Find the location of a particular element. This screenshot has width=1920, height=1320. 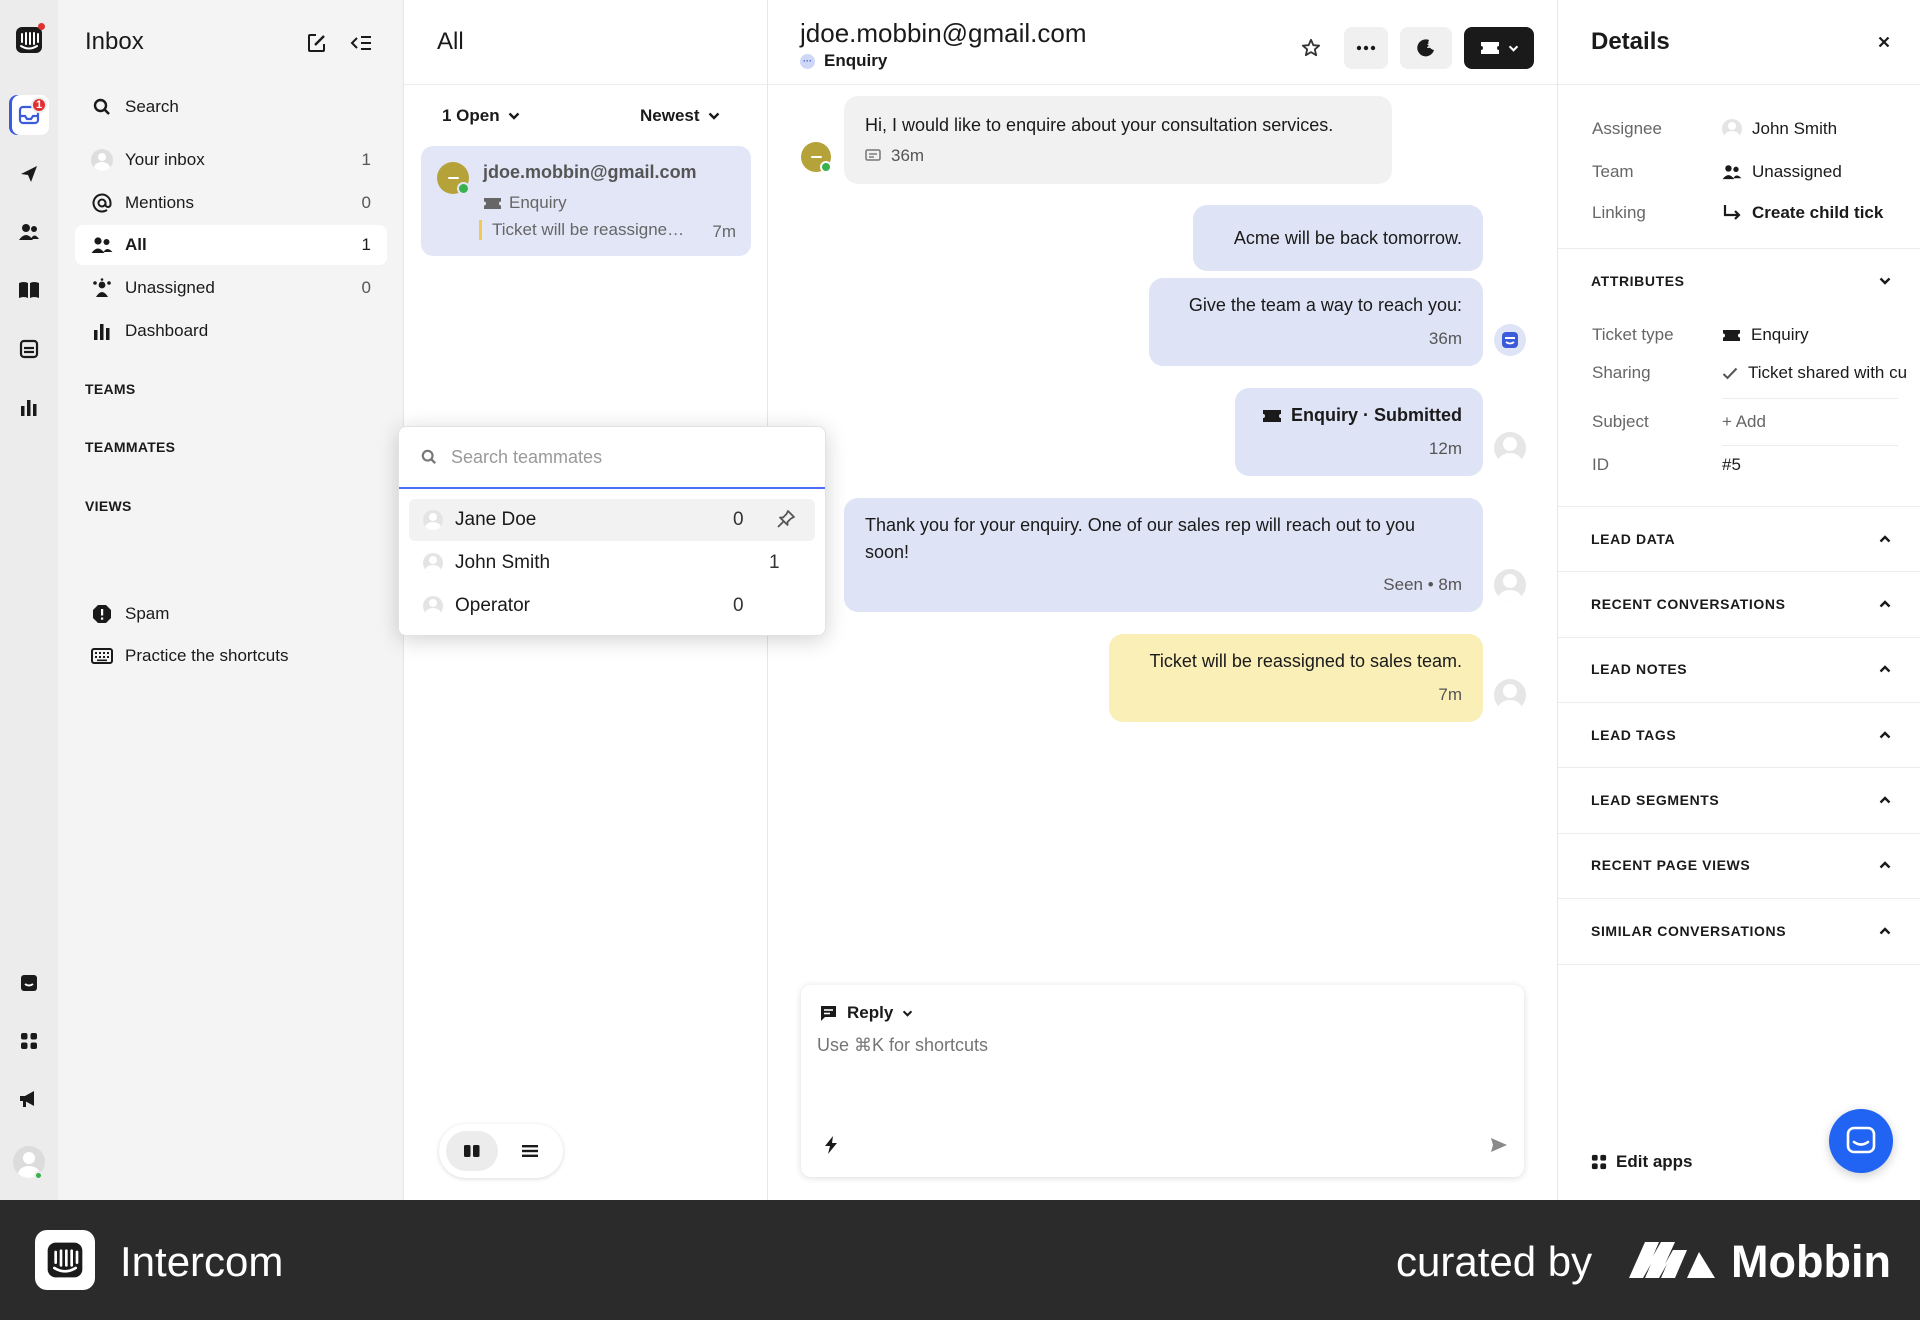

svg-text: z is located at coordinates (1429, 46).